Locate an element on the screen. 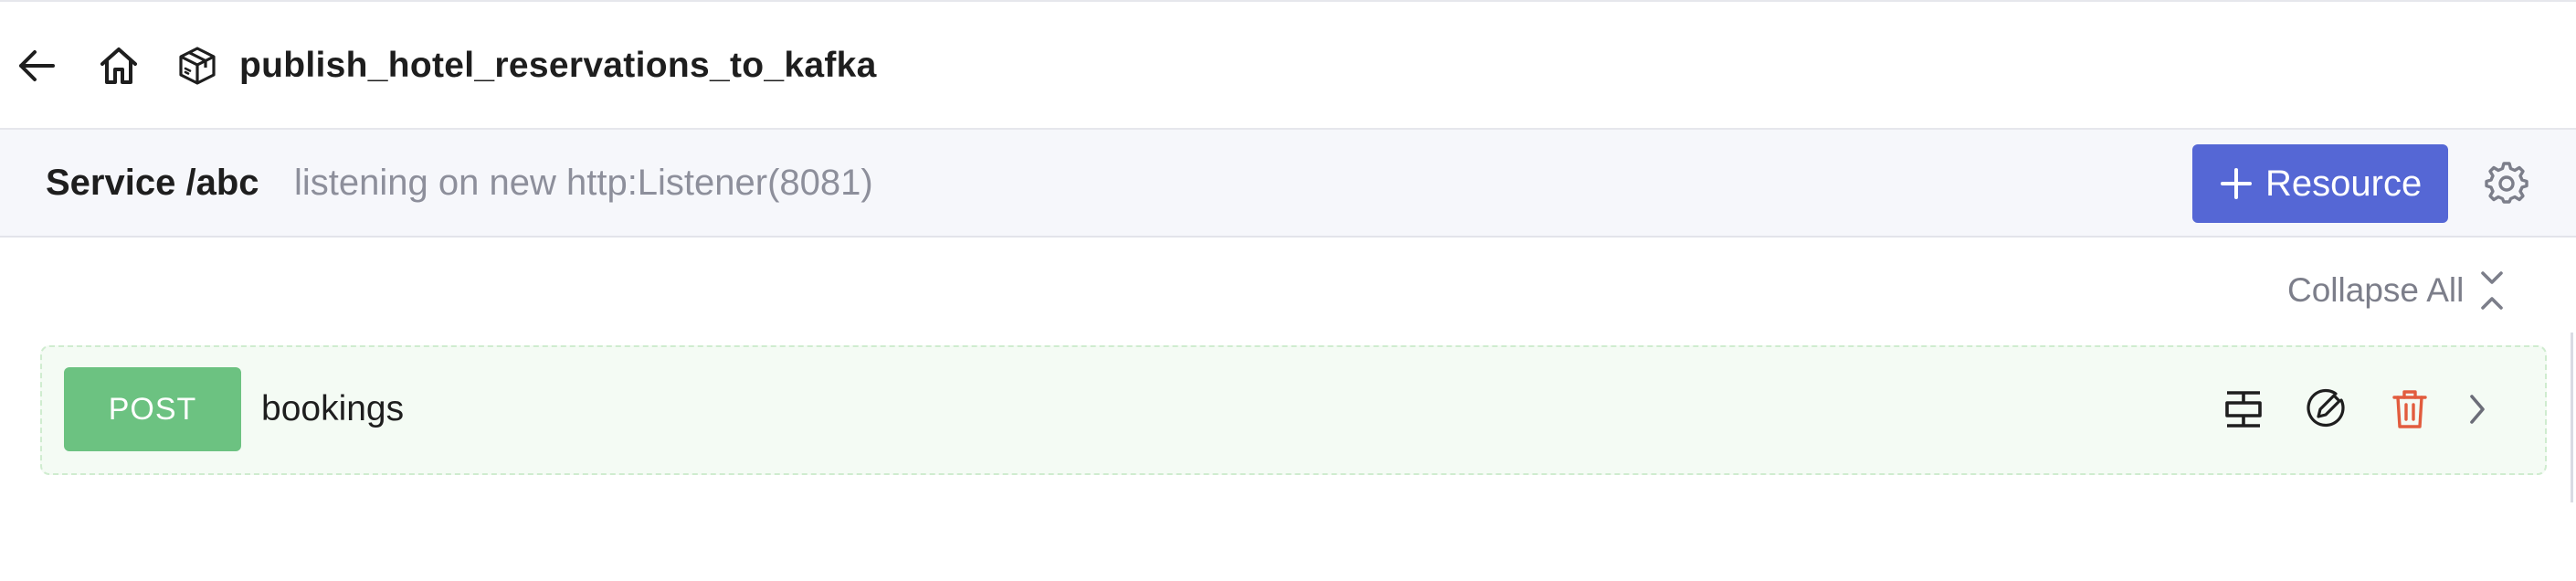 This screenshot has height=581, width=2576. package-icon is located at coordinates (197, 65).